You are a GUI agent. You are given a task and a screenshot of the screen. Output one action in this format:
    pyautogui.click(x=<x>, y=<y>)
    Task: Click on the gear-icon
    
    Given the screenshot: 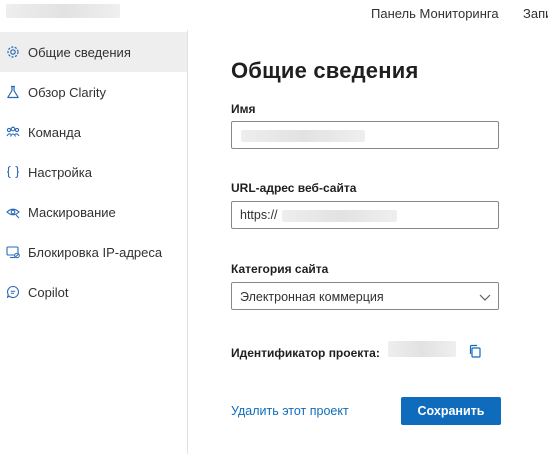 What is the action you would take?
    pyautogui.click(x=13, y=52)
    